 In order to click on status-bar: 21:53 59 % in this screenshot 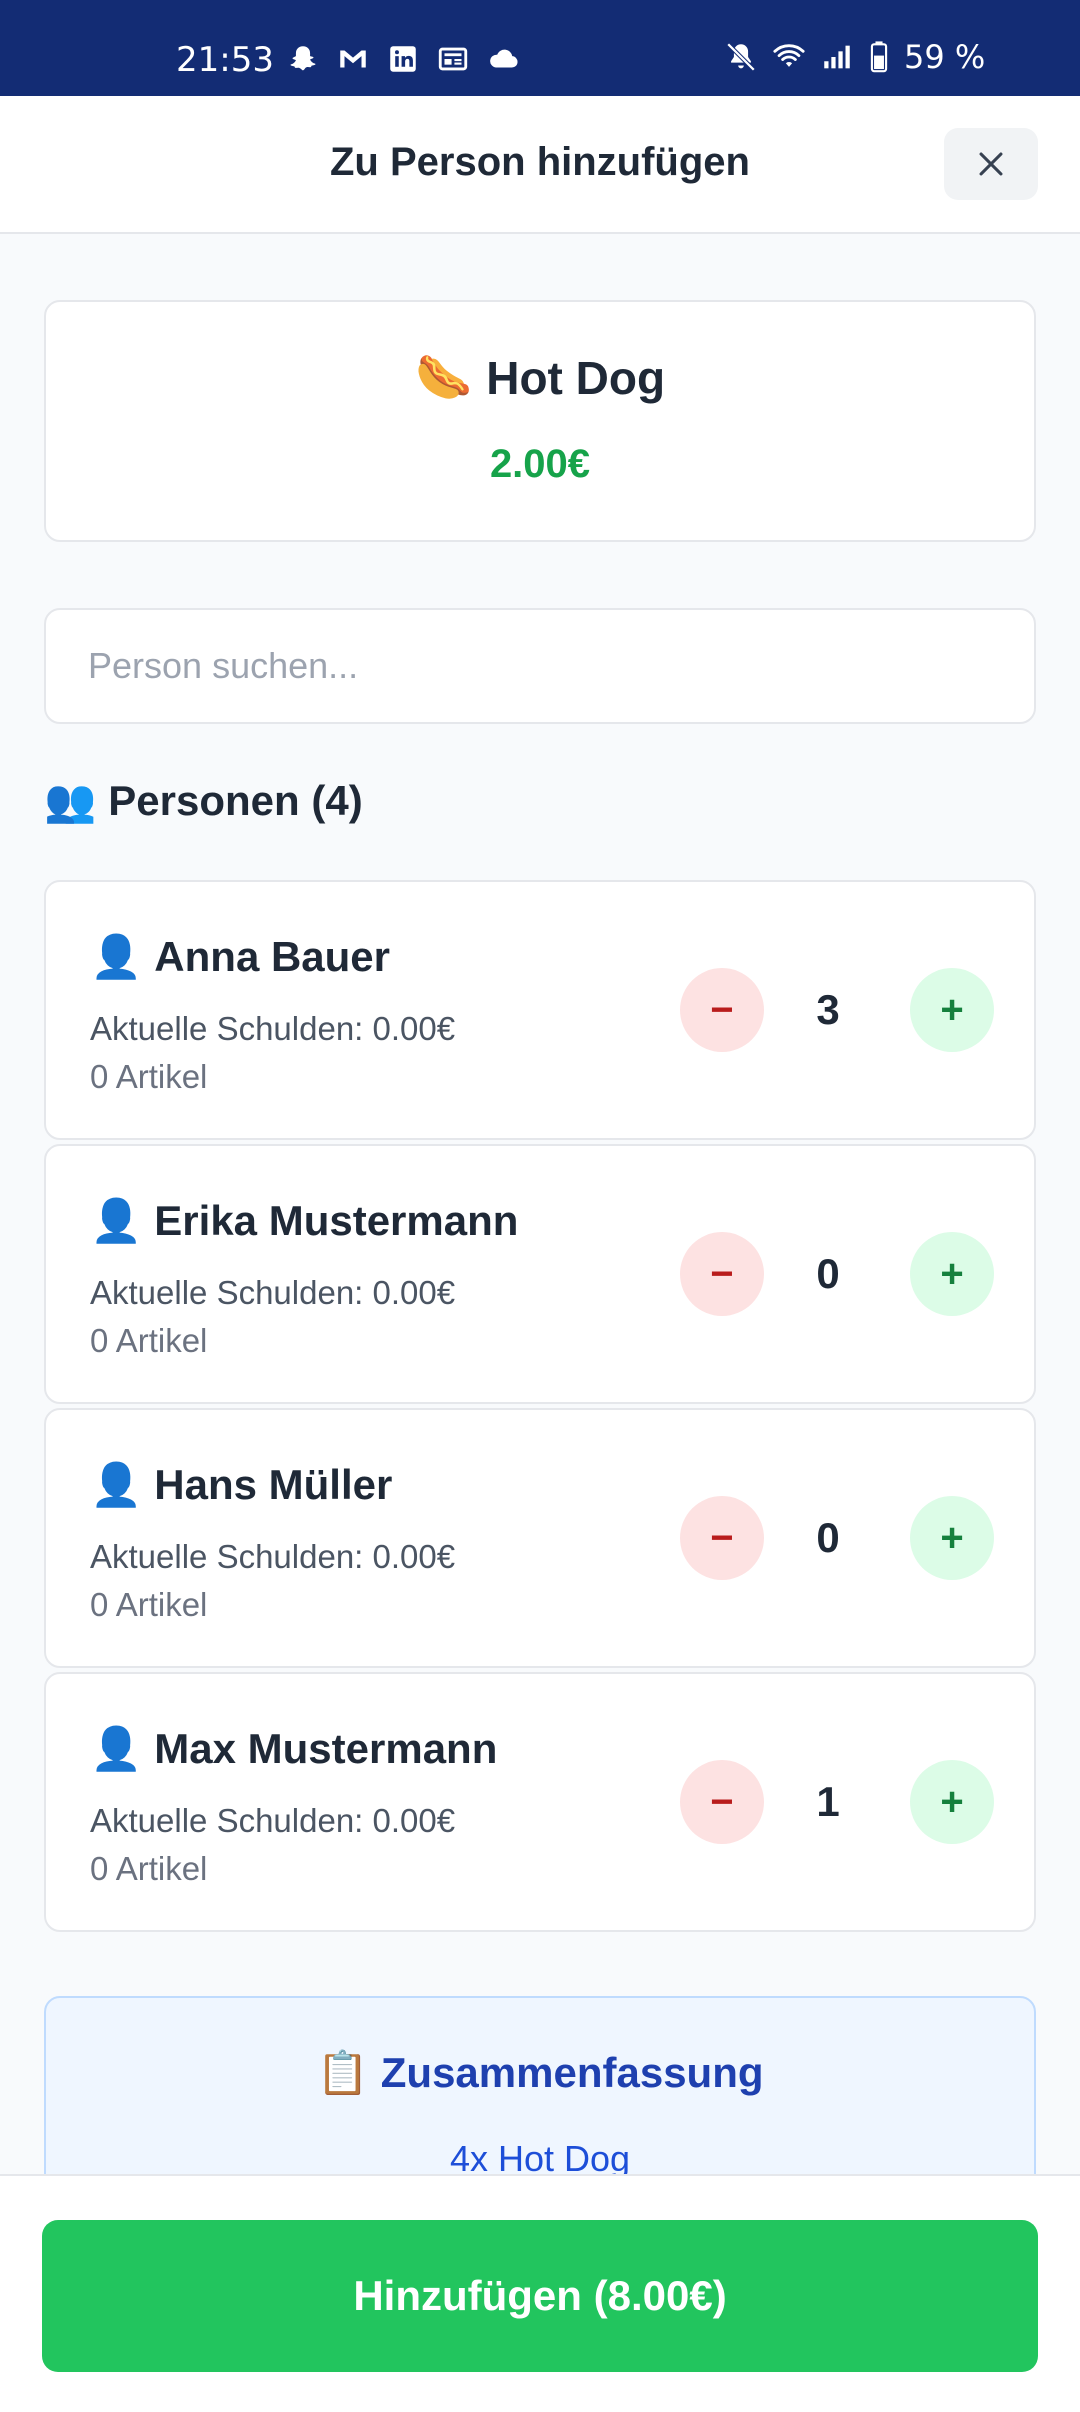, I will do `click(540, 48)`.